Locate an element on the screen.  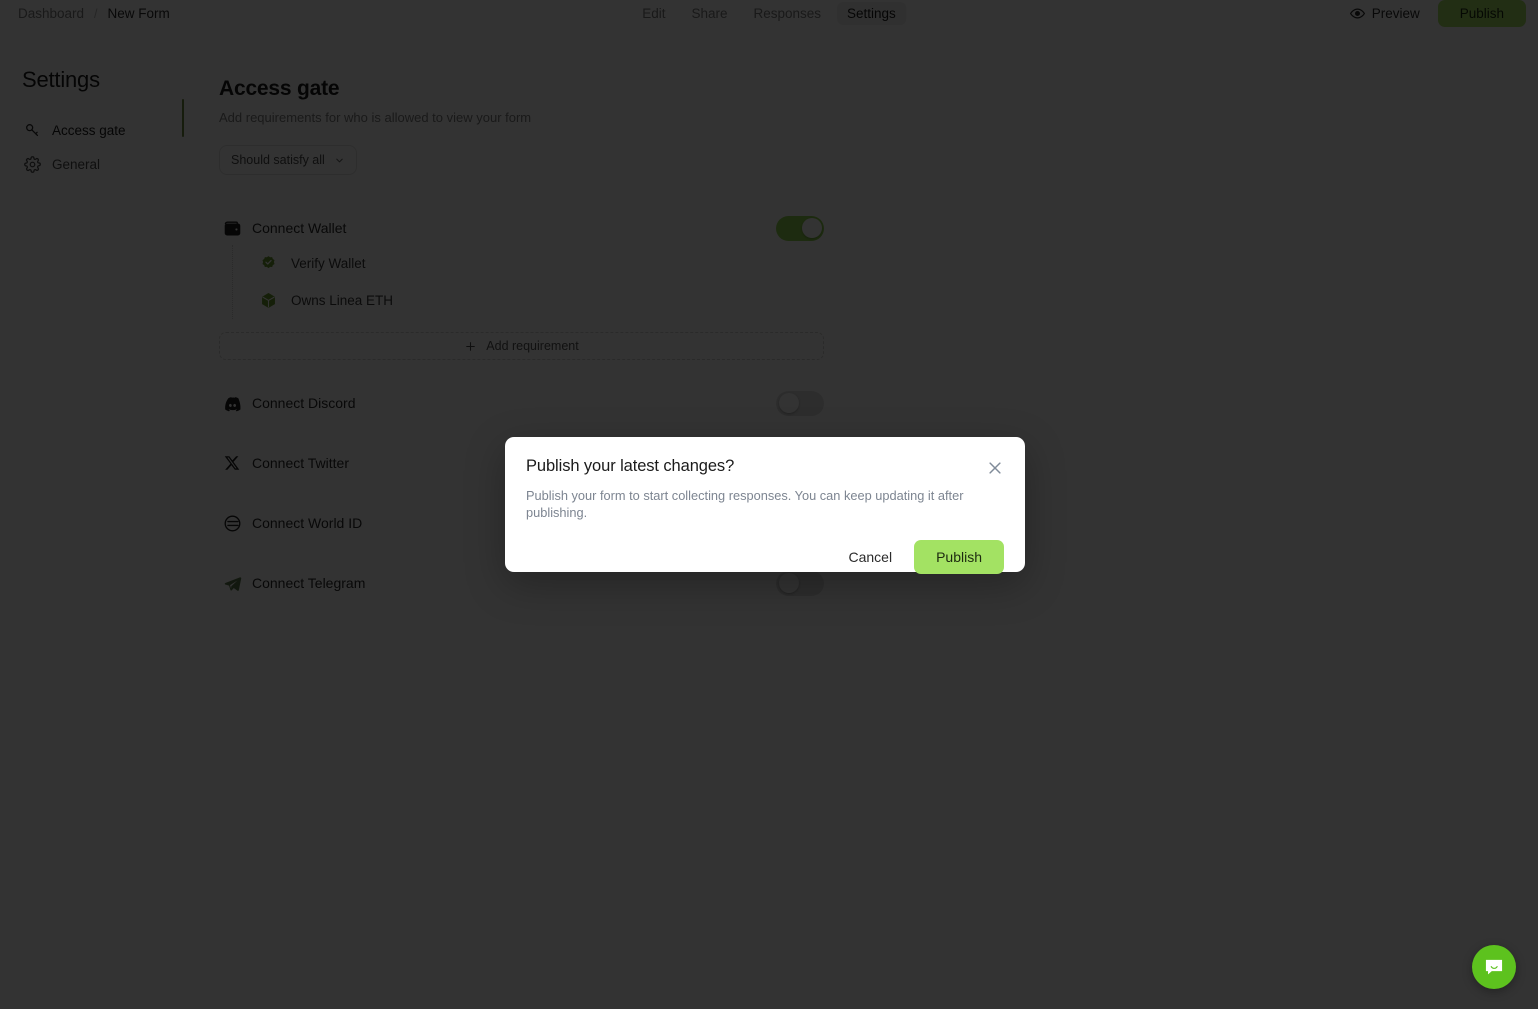
modal-header: Publish your latest changes? is located at coordinates (765, 467).